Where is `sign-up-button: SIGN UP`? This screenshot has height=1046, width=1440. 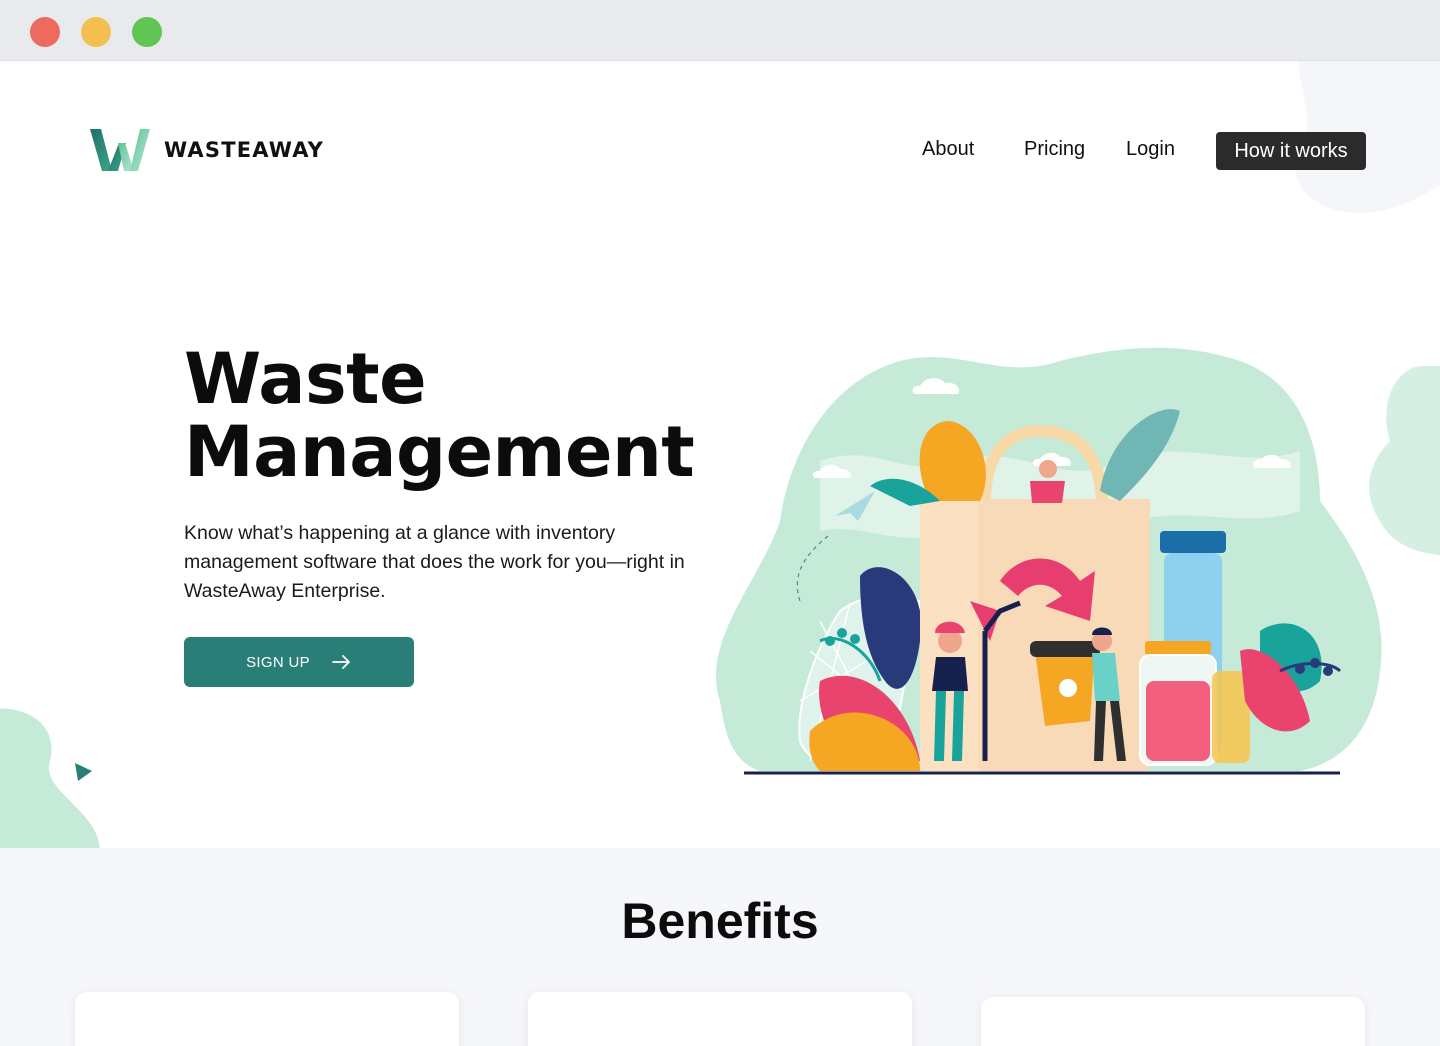 sign-up-button: SIGN UP is located at coordinates (299, 662).